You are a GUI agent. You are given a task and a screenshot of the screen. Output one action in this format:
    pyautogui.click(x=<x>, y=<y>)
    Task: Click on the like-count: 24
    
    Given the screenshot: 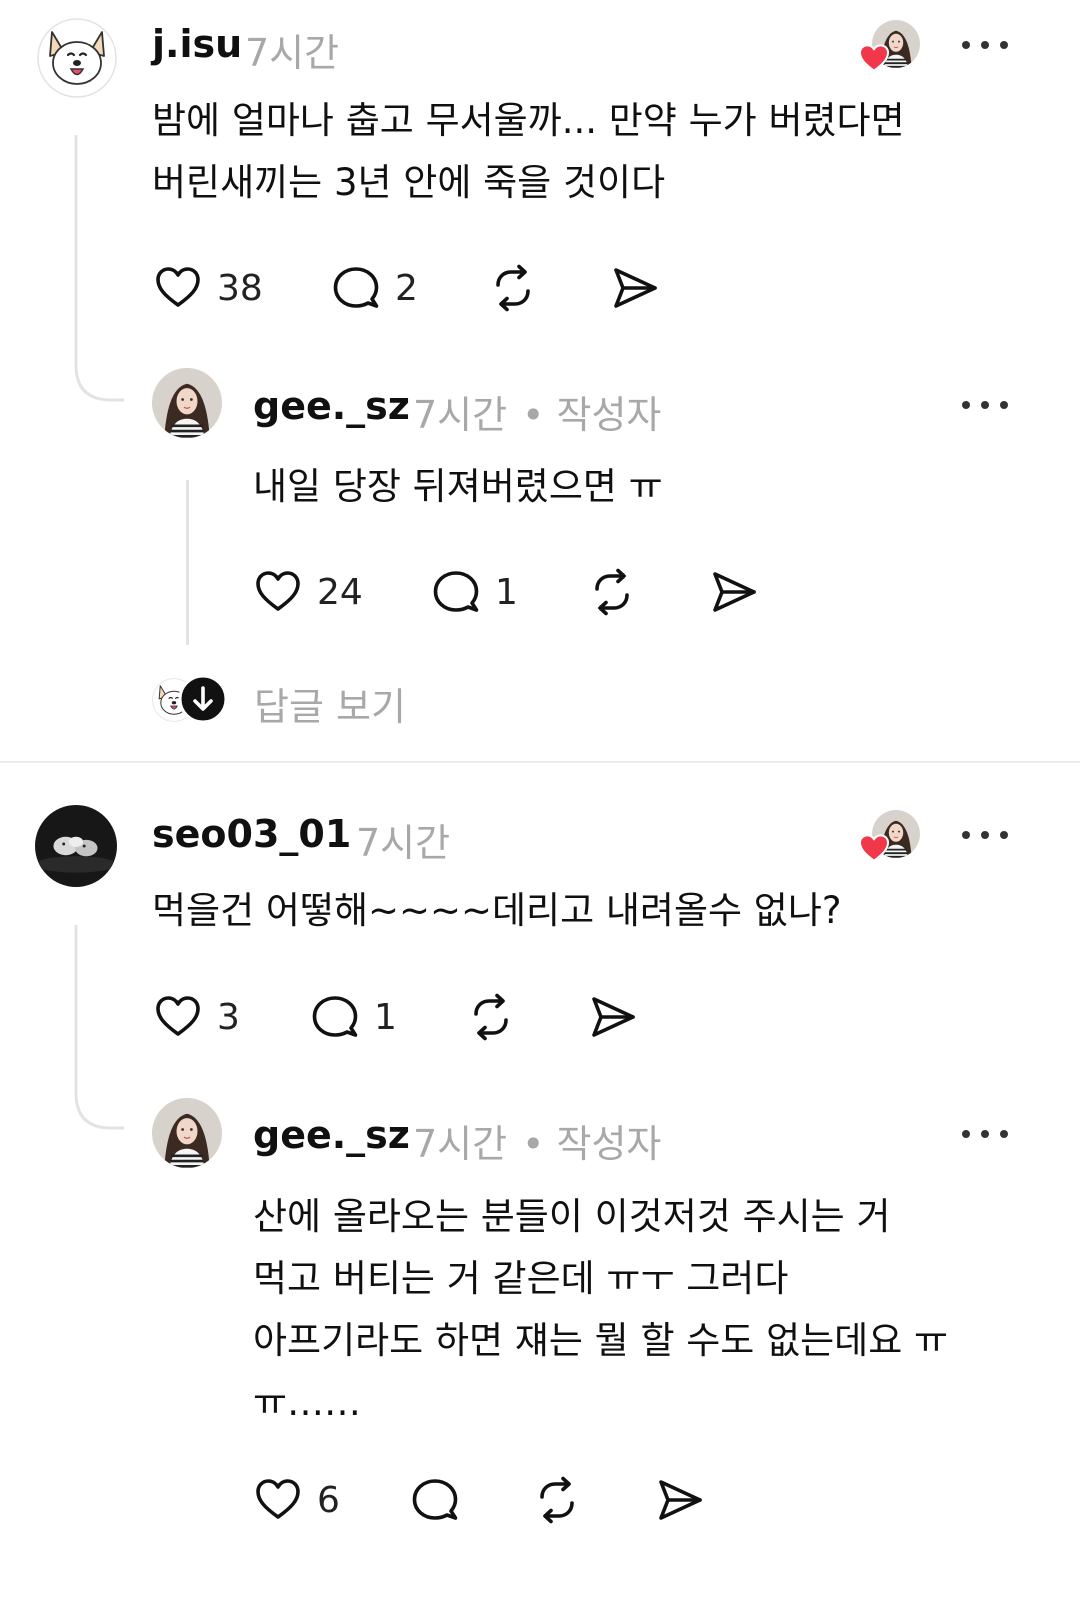 What is the action you would take?
    pyautogui.click(x=340, y=592)
    